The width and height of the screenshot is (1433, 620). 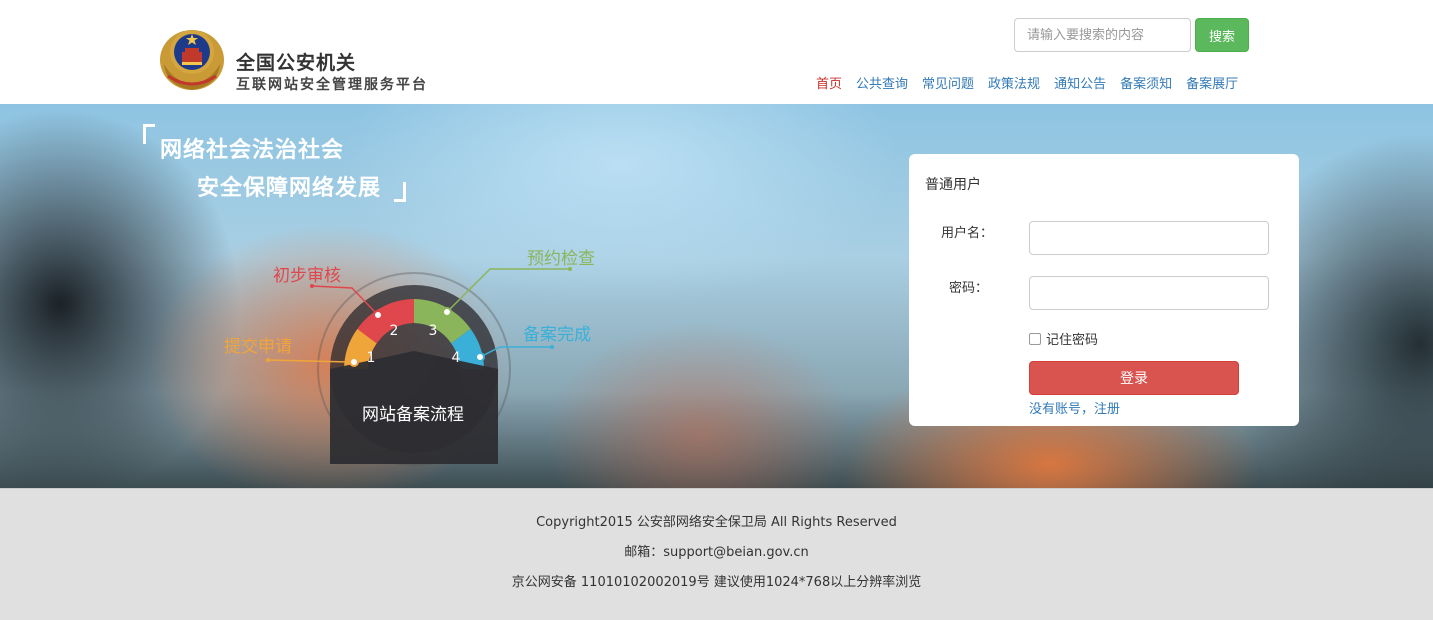 I want to click on police-emblem-logo, so click(x=192, y=60).